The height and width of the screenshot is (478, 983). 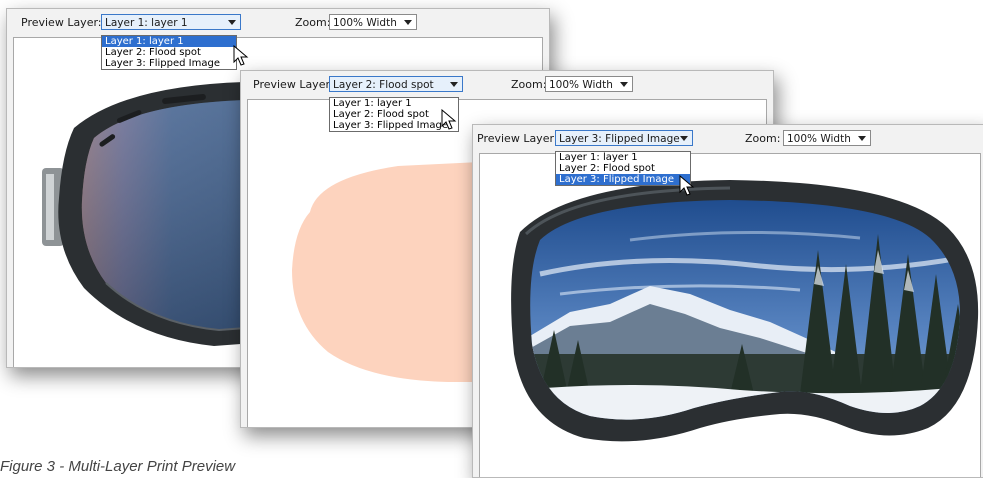 I want to click on figure-caption: Figure 3 - Multi-Layer Print Preview, so click(x=118, y=466).